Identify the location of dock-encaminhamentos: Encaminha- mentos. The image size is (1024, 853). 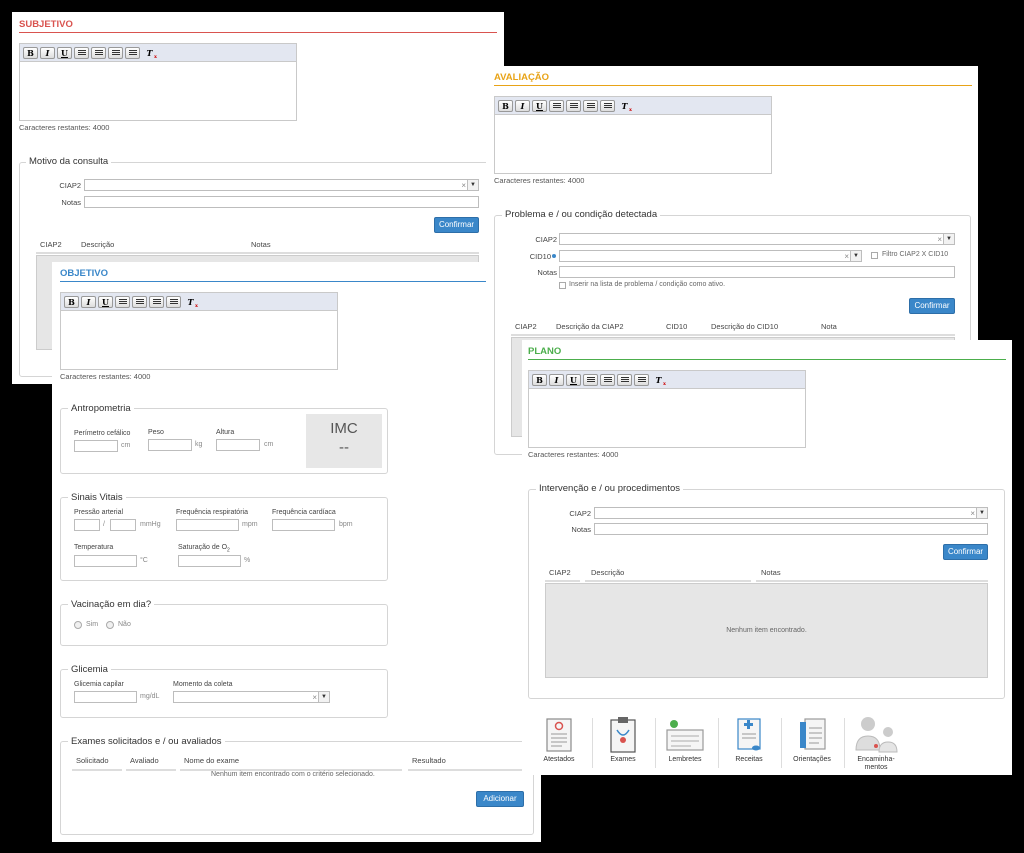
(876, 744).